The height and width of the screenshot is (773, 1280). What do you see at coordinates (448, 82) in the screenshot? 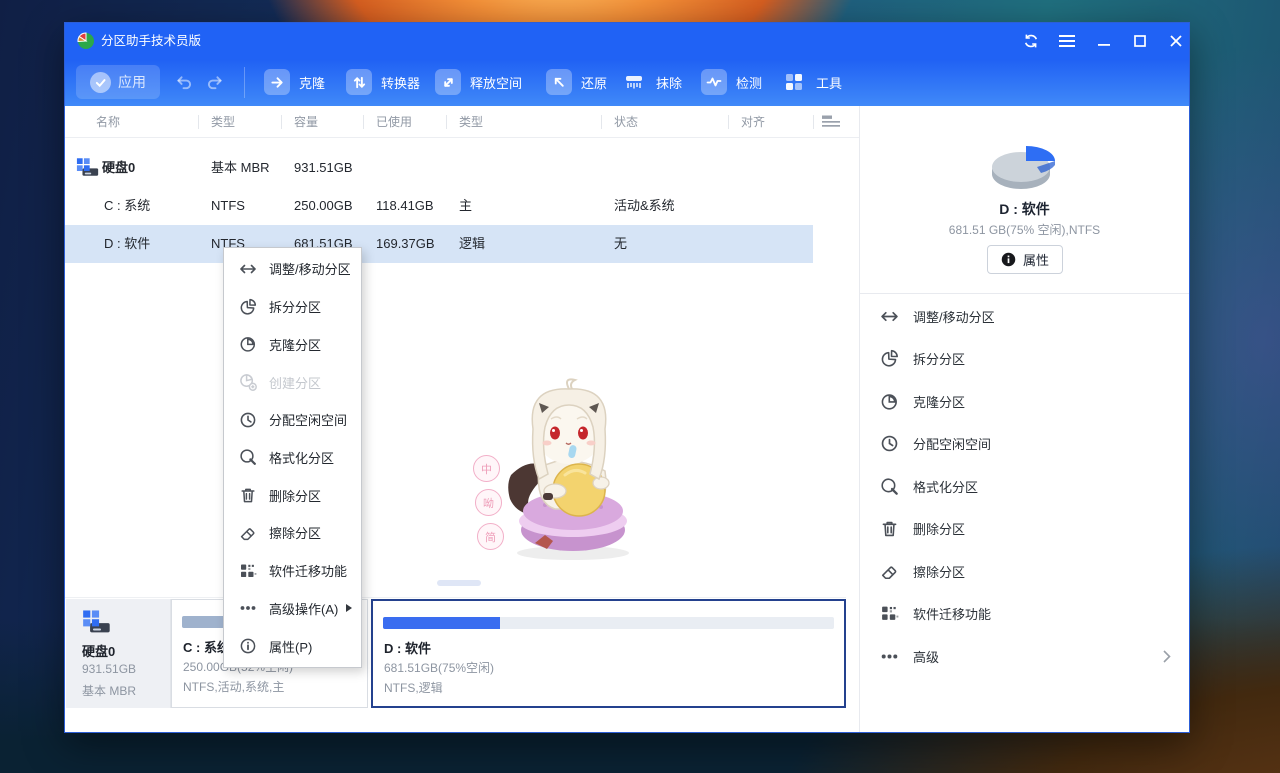
I see `free-space-icon` at bounding box center [448, 82].